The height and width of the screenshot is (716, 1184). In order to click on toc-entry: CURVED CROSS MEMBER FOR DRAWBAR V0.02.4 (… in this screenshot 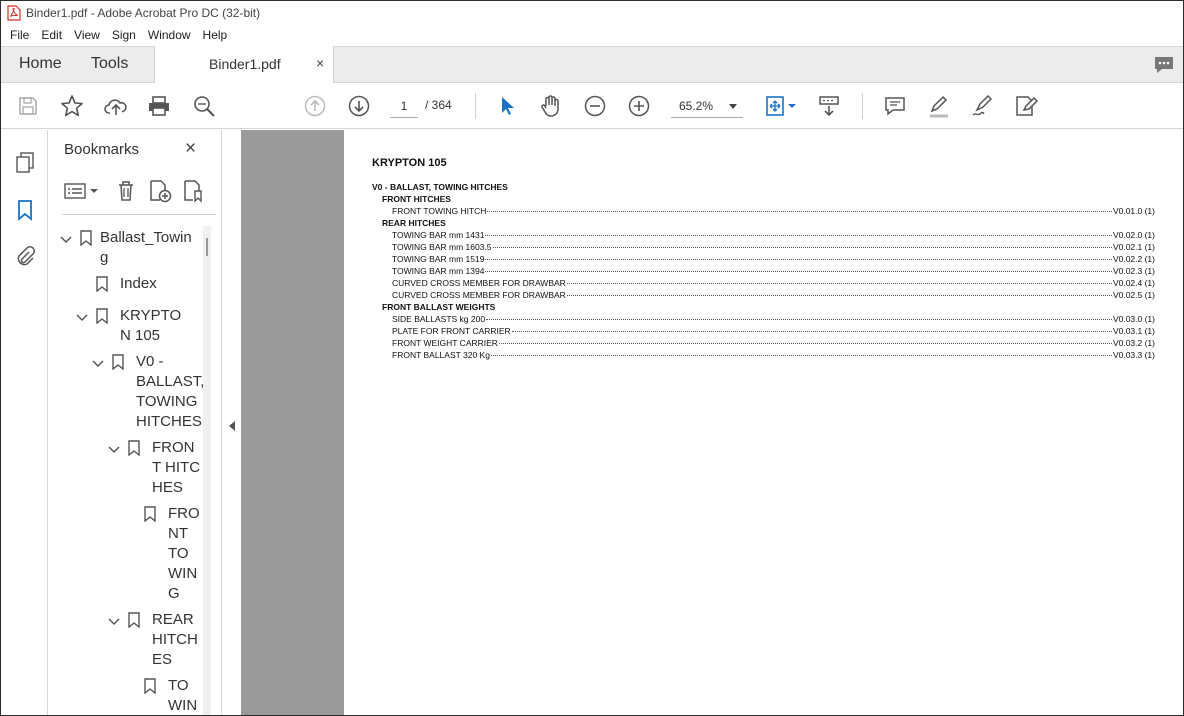, I will do `click(763, 283)`.